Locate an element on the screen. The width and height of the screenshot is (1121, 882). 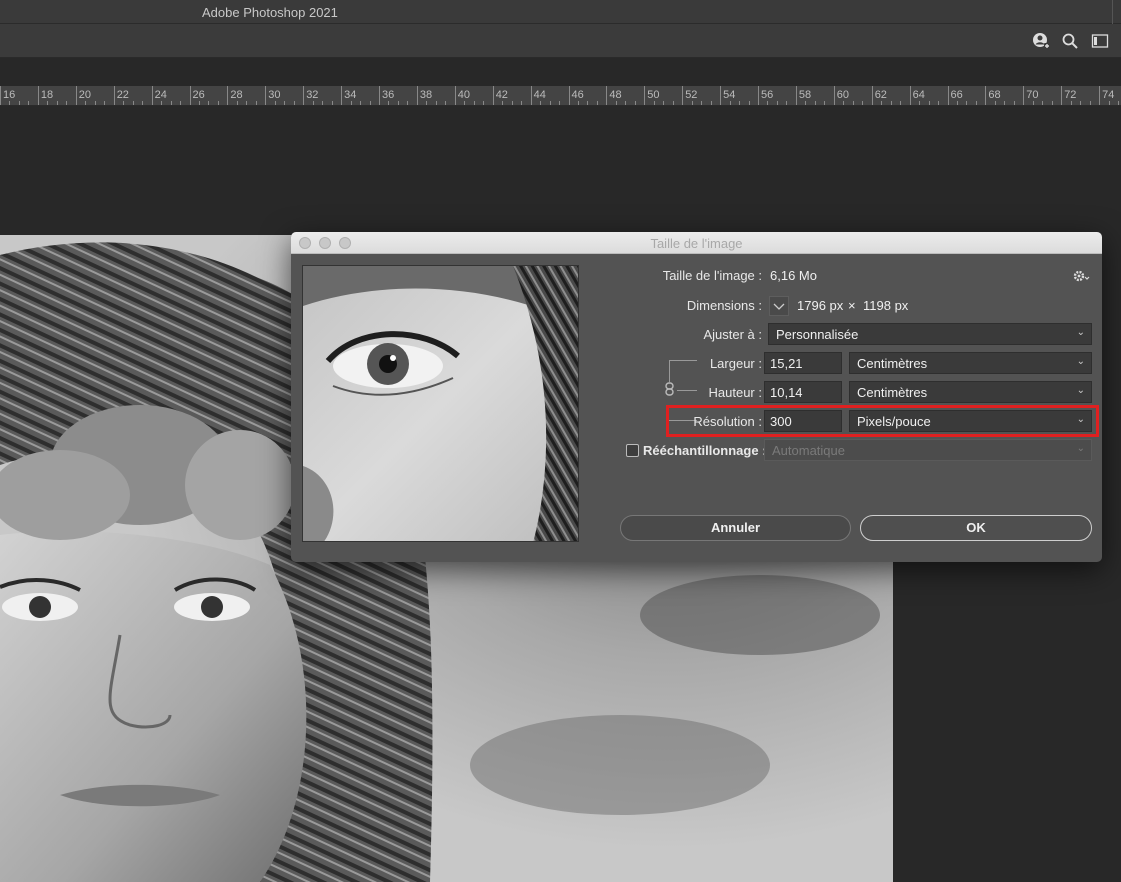
dimensions-width: 1796 px is located at coordinates (820, 305).